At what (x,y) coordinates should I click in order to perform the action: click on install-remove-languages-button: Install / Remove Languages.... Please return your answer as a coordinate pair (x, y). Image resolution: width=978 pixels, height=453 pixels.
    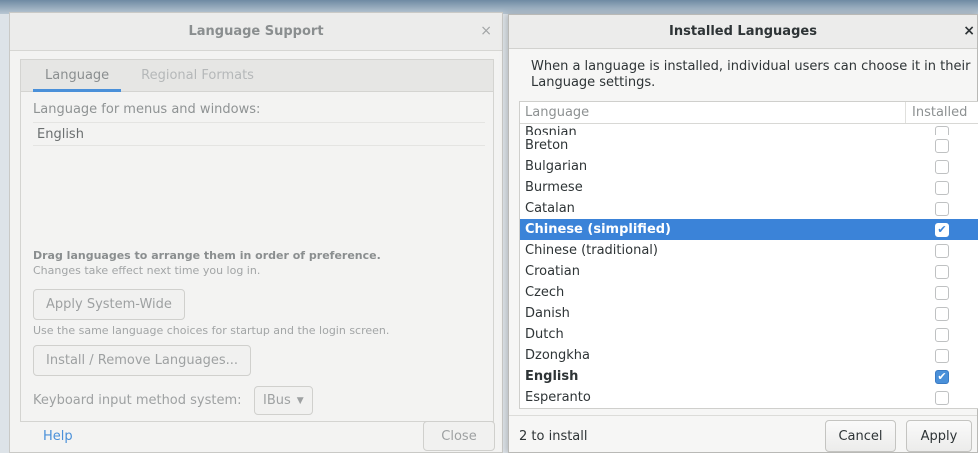
    Looking at the image, I should click on (142, 360).